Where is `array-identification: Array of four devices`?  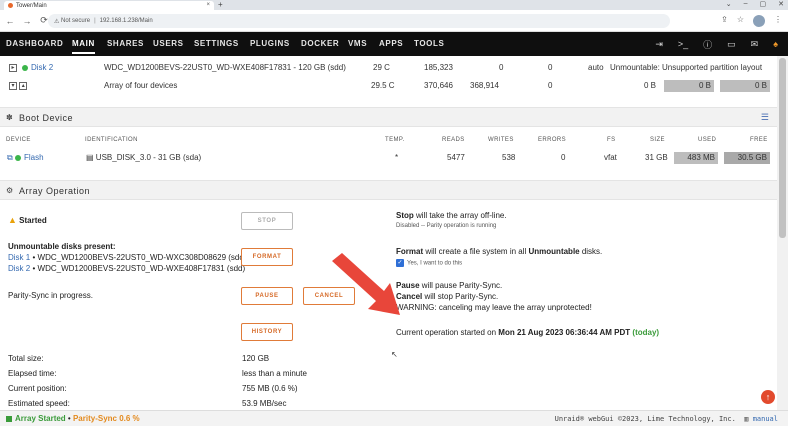
array-identification: Array of four devices is located at coordinates (141, 85).